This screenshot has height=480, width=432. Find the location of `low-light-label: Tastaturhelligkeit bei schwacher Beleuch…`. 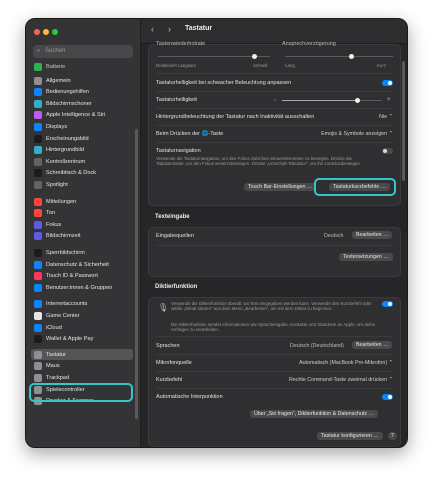

low-light-label: Tastaturhelligkeit bei schwacher Beleuch… is located at coordinates (224, 83).